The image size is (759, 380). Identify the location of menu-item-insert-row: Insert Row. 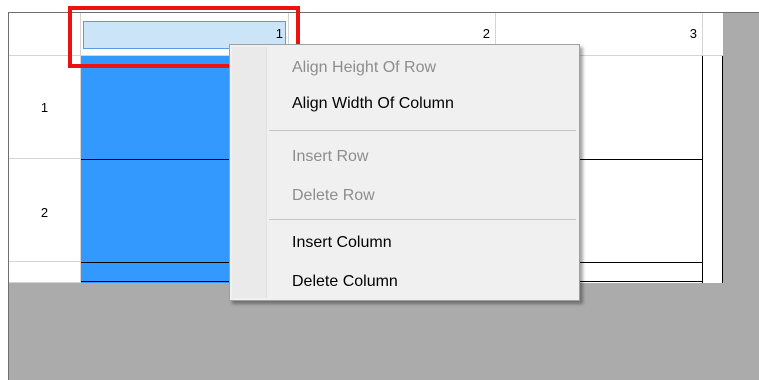
(330, 157).